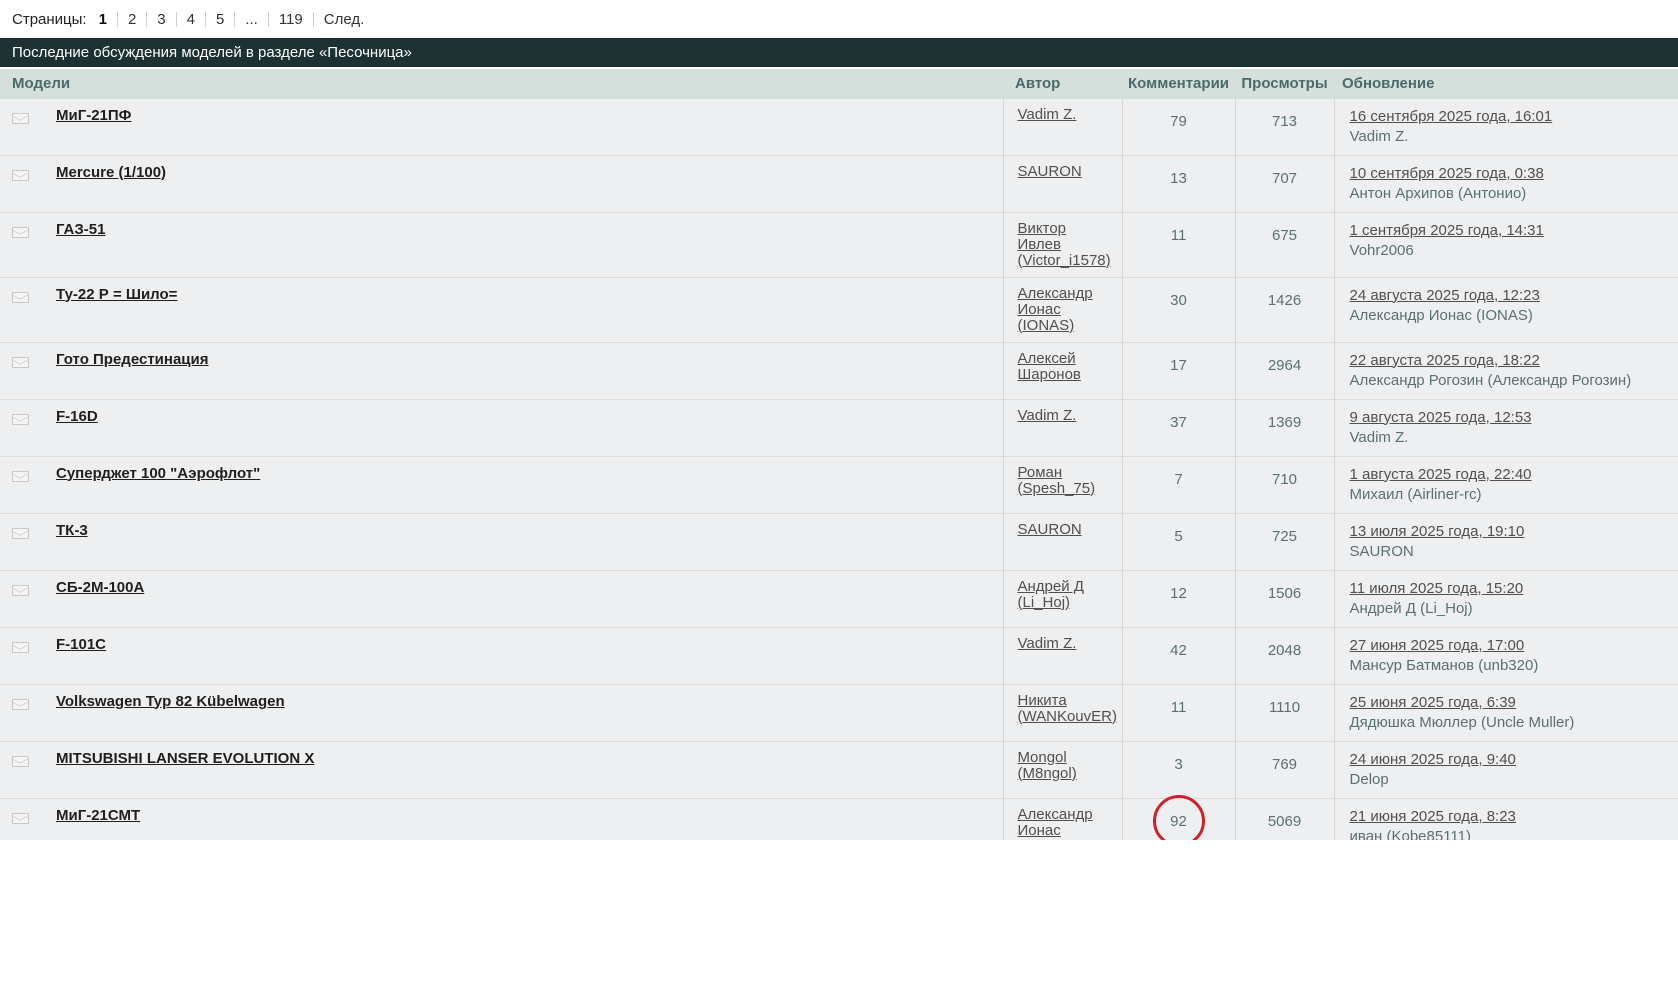 Image resolution: width=1678 pixels, height=1002 pixels. What do you see at coordinates (1178, 593) in the screenshot?
I see `comments-count: 12` at bounding box center [1178, 593].